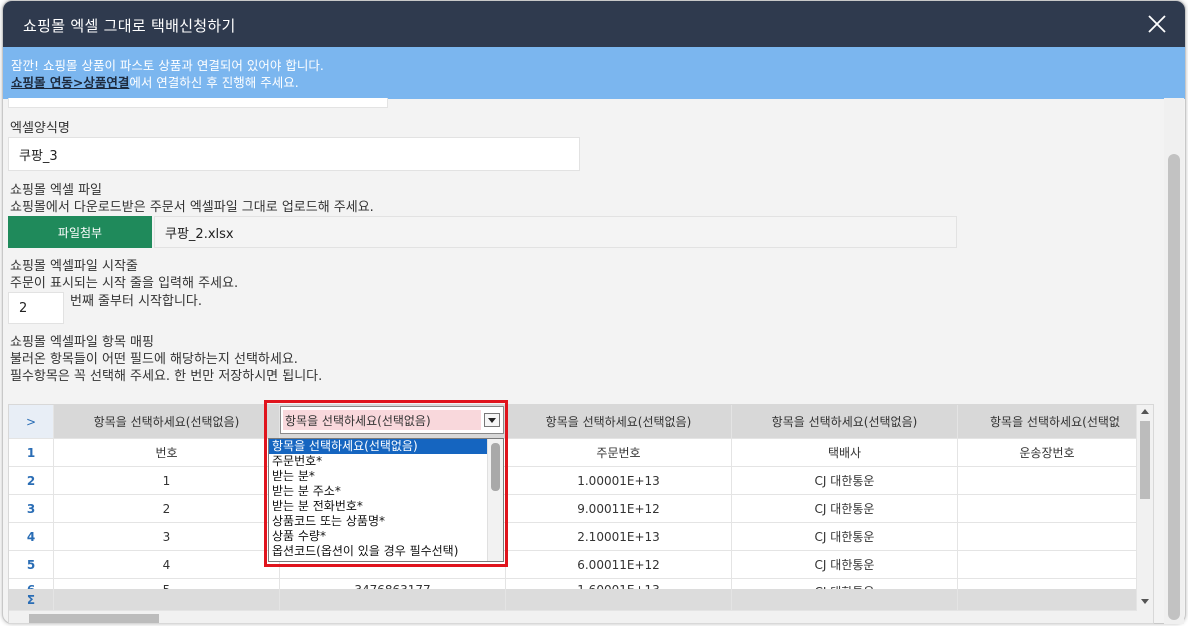 Image resolution: width=1188 pixels, height=626 pixels. I want to click on cell: 9.00011E+12, so click(619, 509).